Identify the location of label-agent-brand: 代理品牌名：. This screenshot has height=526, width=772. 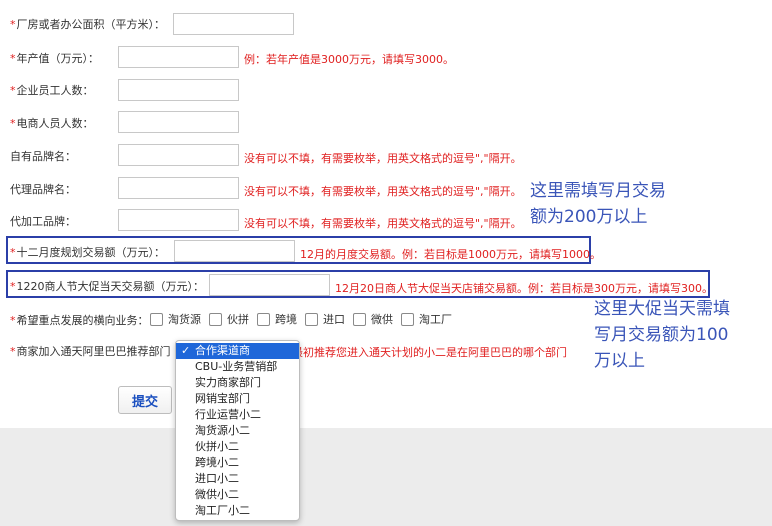
(43, 189).